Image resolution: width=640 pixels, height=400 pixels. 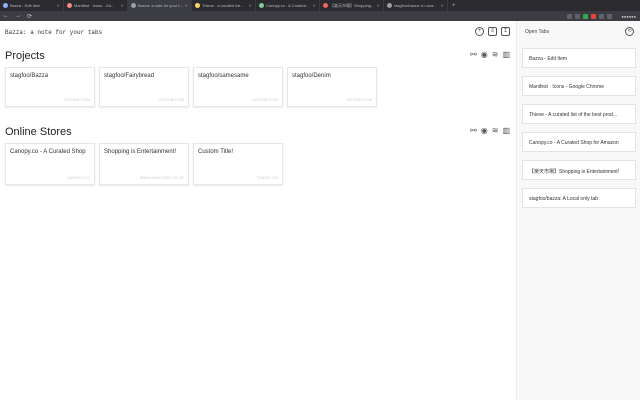 What do you see at coordinates (129, 76) in the screenshot?
I see `card-title: stagfoo/Fairybread` at bounding box center [129, 76].